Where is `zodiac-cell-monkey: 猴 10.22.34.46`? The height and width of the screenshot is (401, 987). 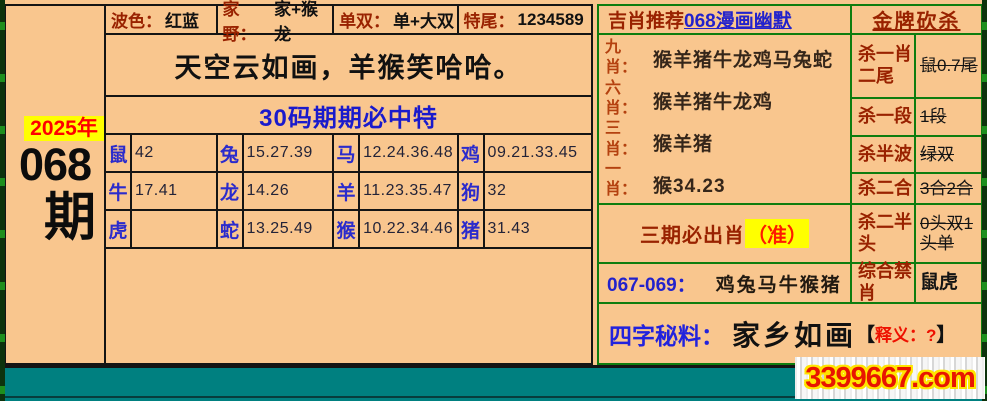 zodiac-cell-monkey: 猴 10.22.34.46 is located at coordinates (396, 229).